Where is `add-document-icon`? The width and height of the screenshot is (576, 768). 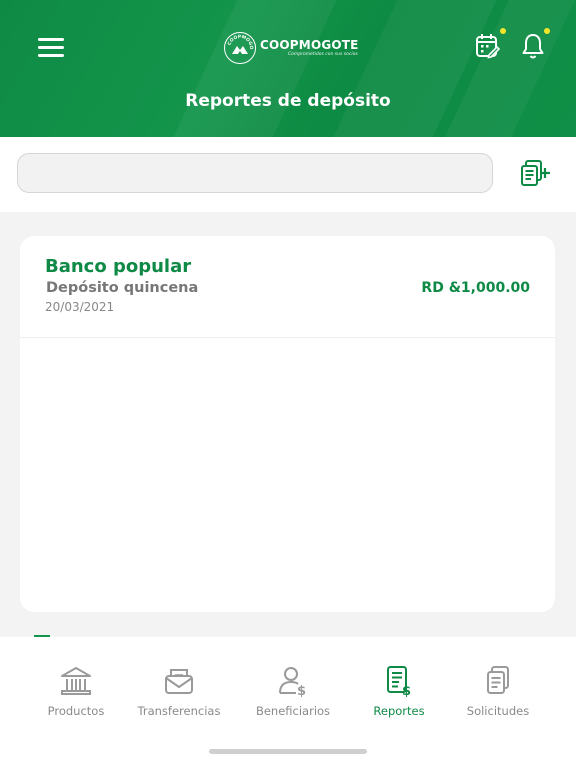
add-document-icon is located at coordinates (535, 173).